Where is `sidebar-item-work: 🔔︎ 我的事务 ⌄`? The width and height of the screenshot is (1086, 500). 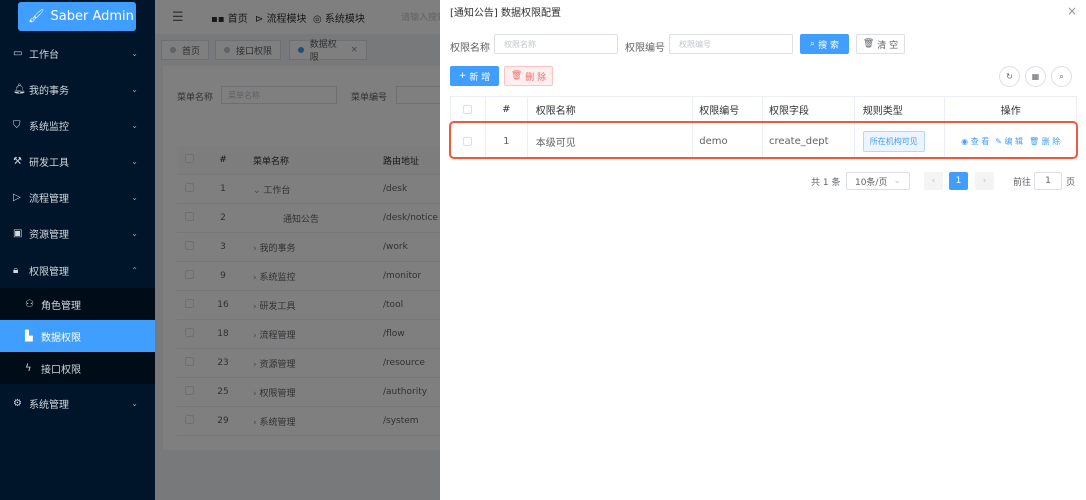
sidebar-item-work: 🔔︎ 我的事务 ⌄ is located at coordinates (77, 89).